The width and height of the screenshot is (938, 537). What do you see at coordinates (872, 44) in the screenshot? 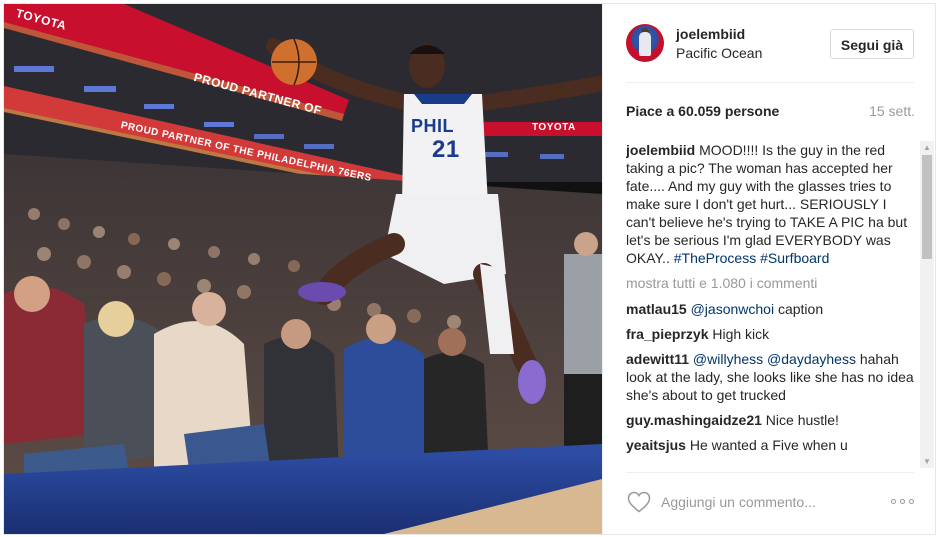
I see `following-button: Segui già` at bounding box center [872, 44].